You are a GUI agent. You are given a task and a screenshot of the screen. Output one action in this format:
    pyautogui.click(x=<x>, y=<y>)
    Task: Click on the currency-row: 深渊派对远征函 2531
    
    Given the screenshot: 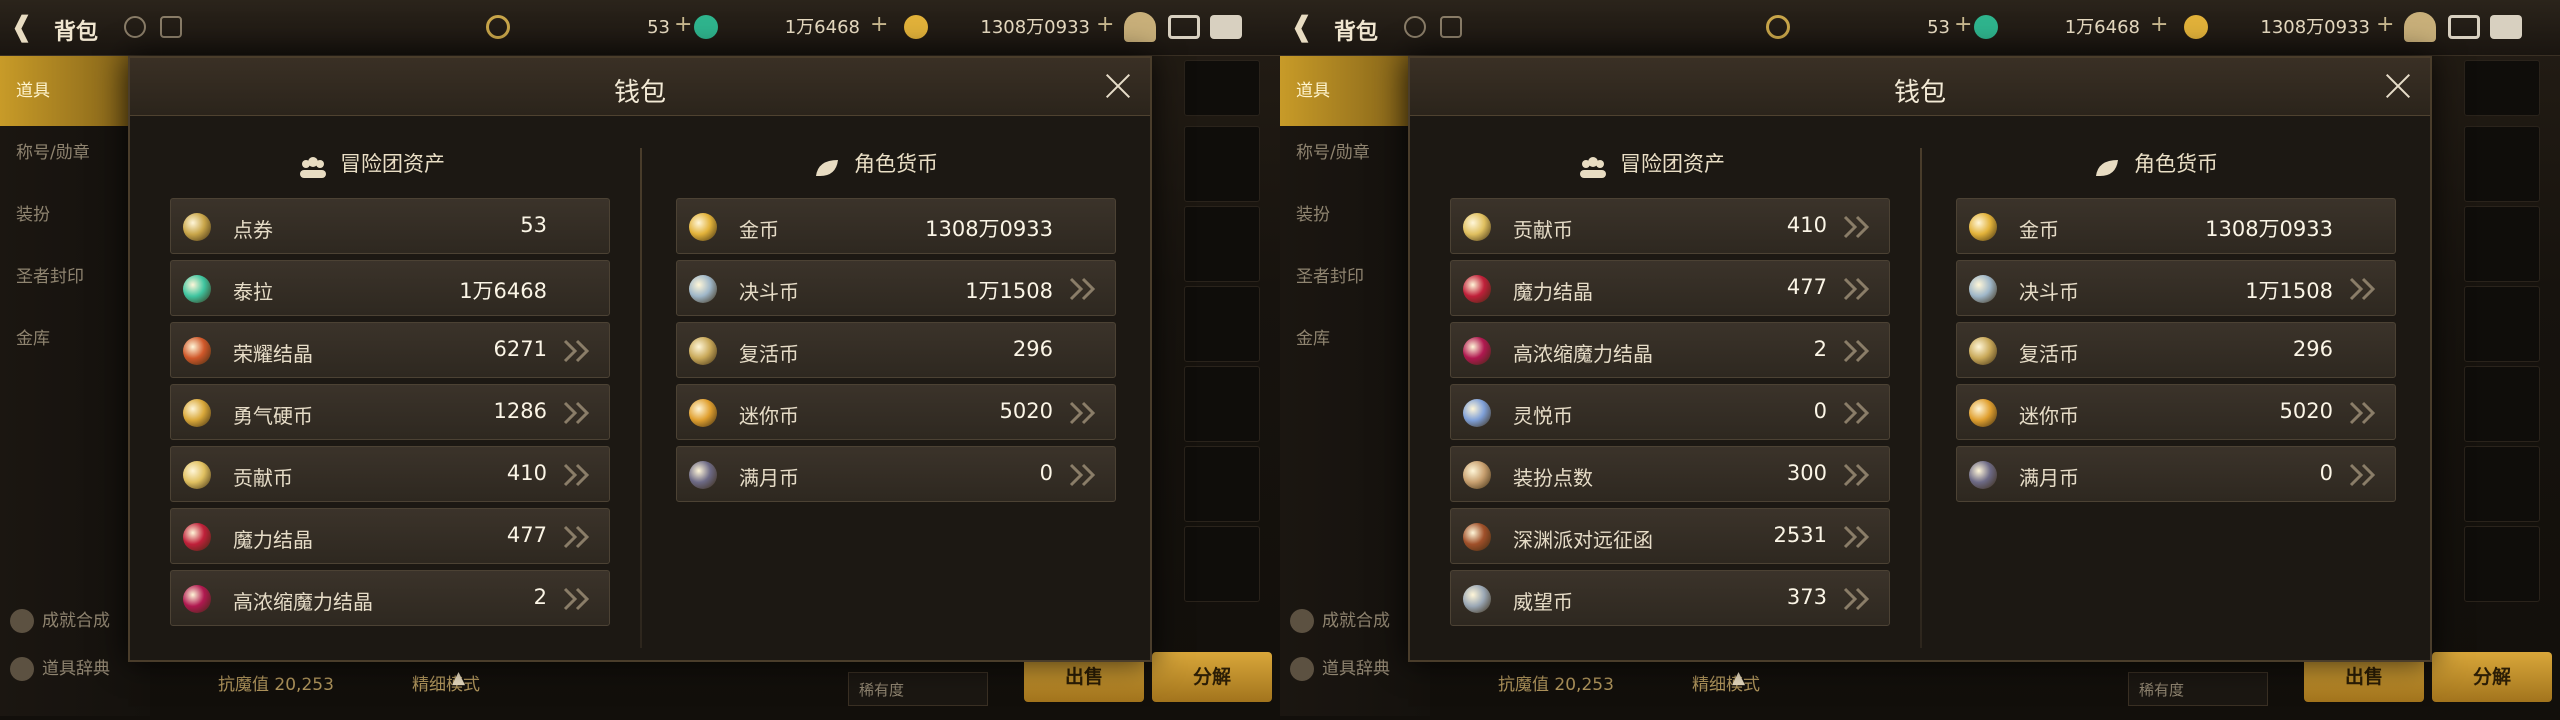 What is the action you would take?
    pyautogui.click(x=1670, y=536)
    